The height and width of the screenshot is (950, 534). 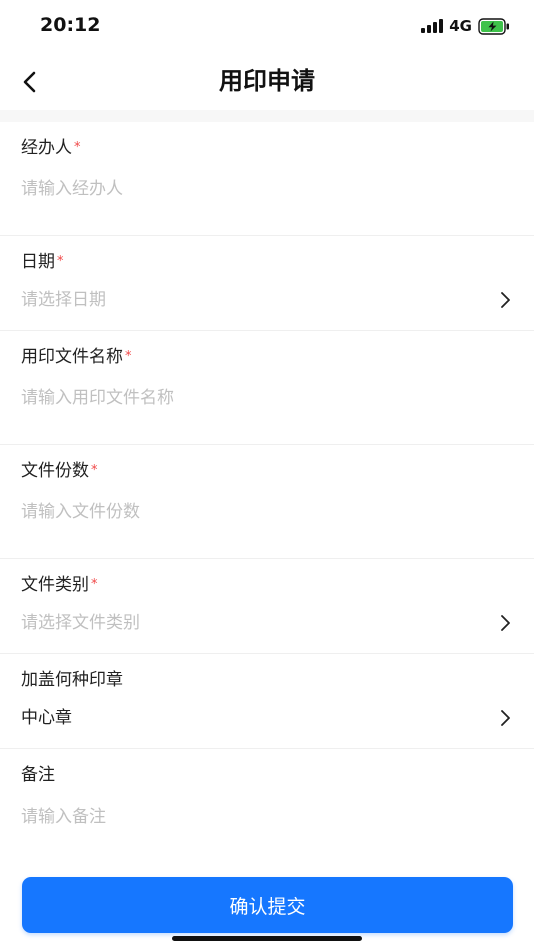 What do you see at coordinates (267, 905) in the screenshot?
I see `submit-button: 确认提交` at bounding box center [267, 905].